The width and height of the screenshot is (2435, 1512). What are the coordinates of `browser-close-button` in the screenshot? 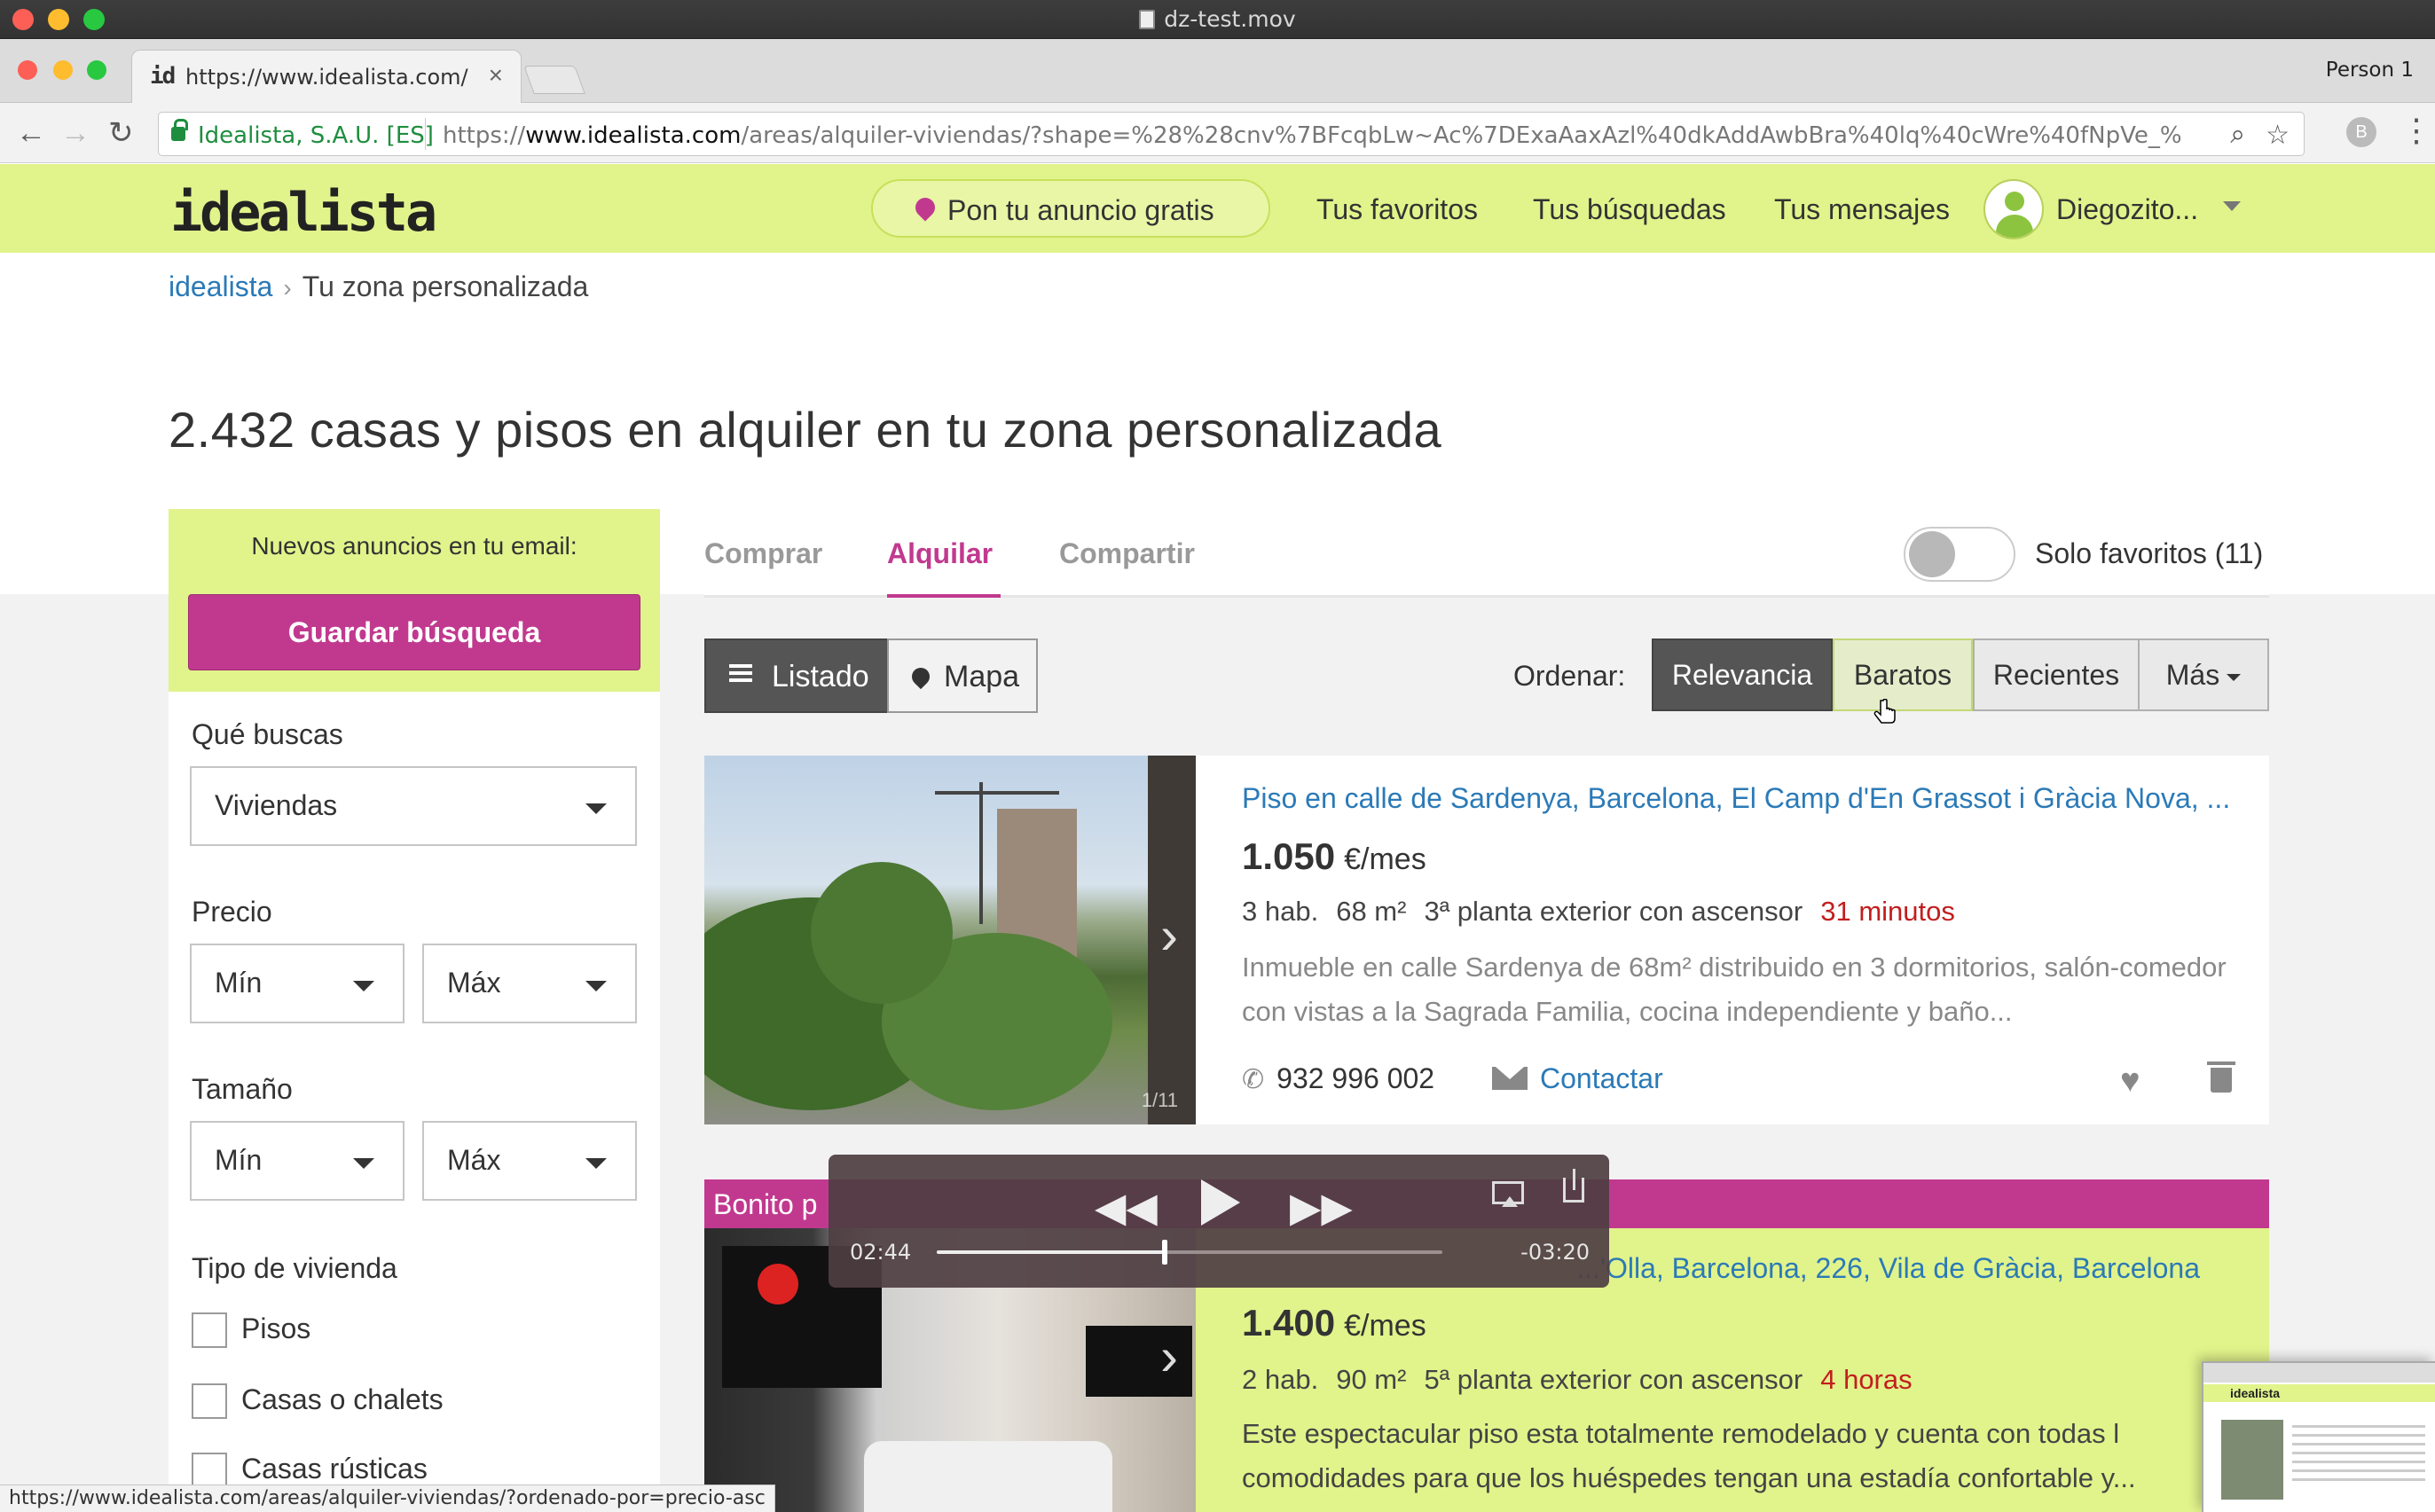 It's located at (27, 70).